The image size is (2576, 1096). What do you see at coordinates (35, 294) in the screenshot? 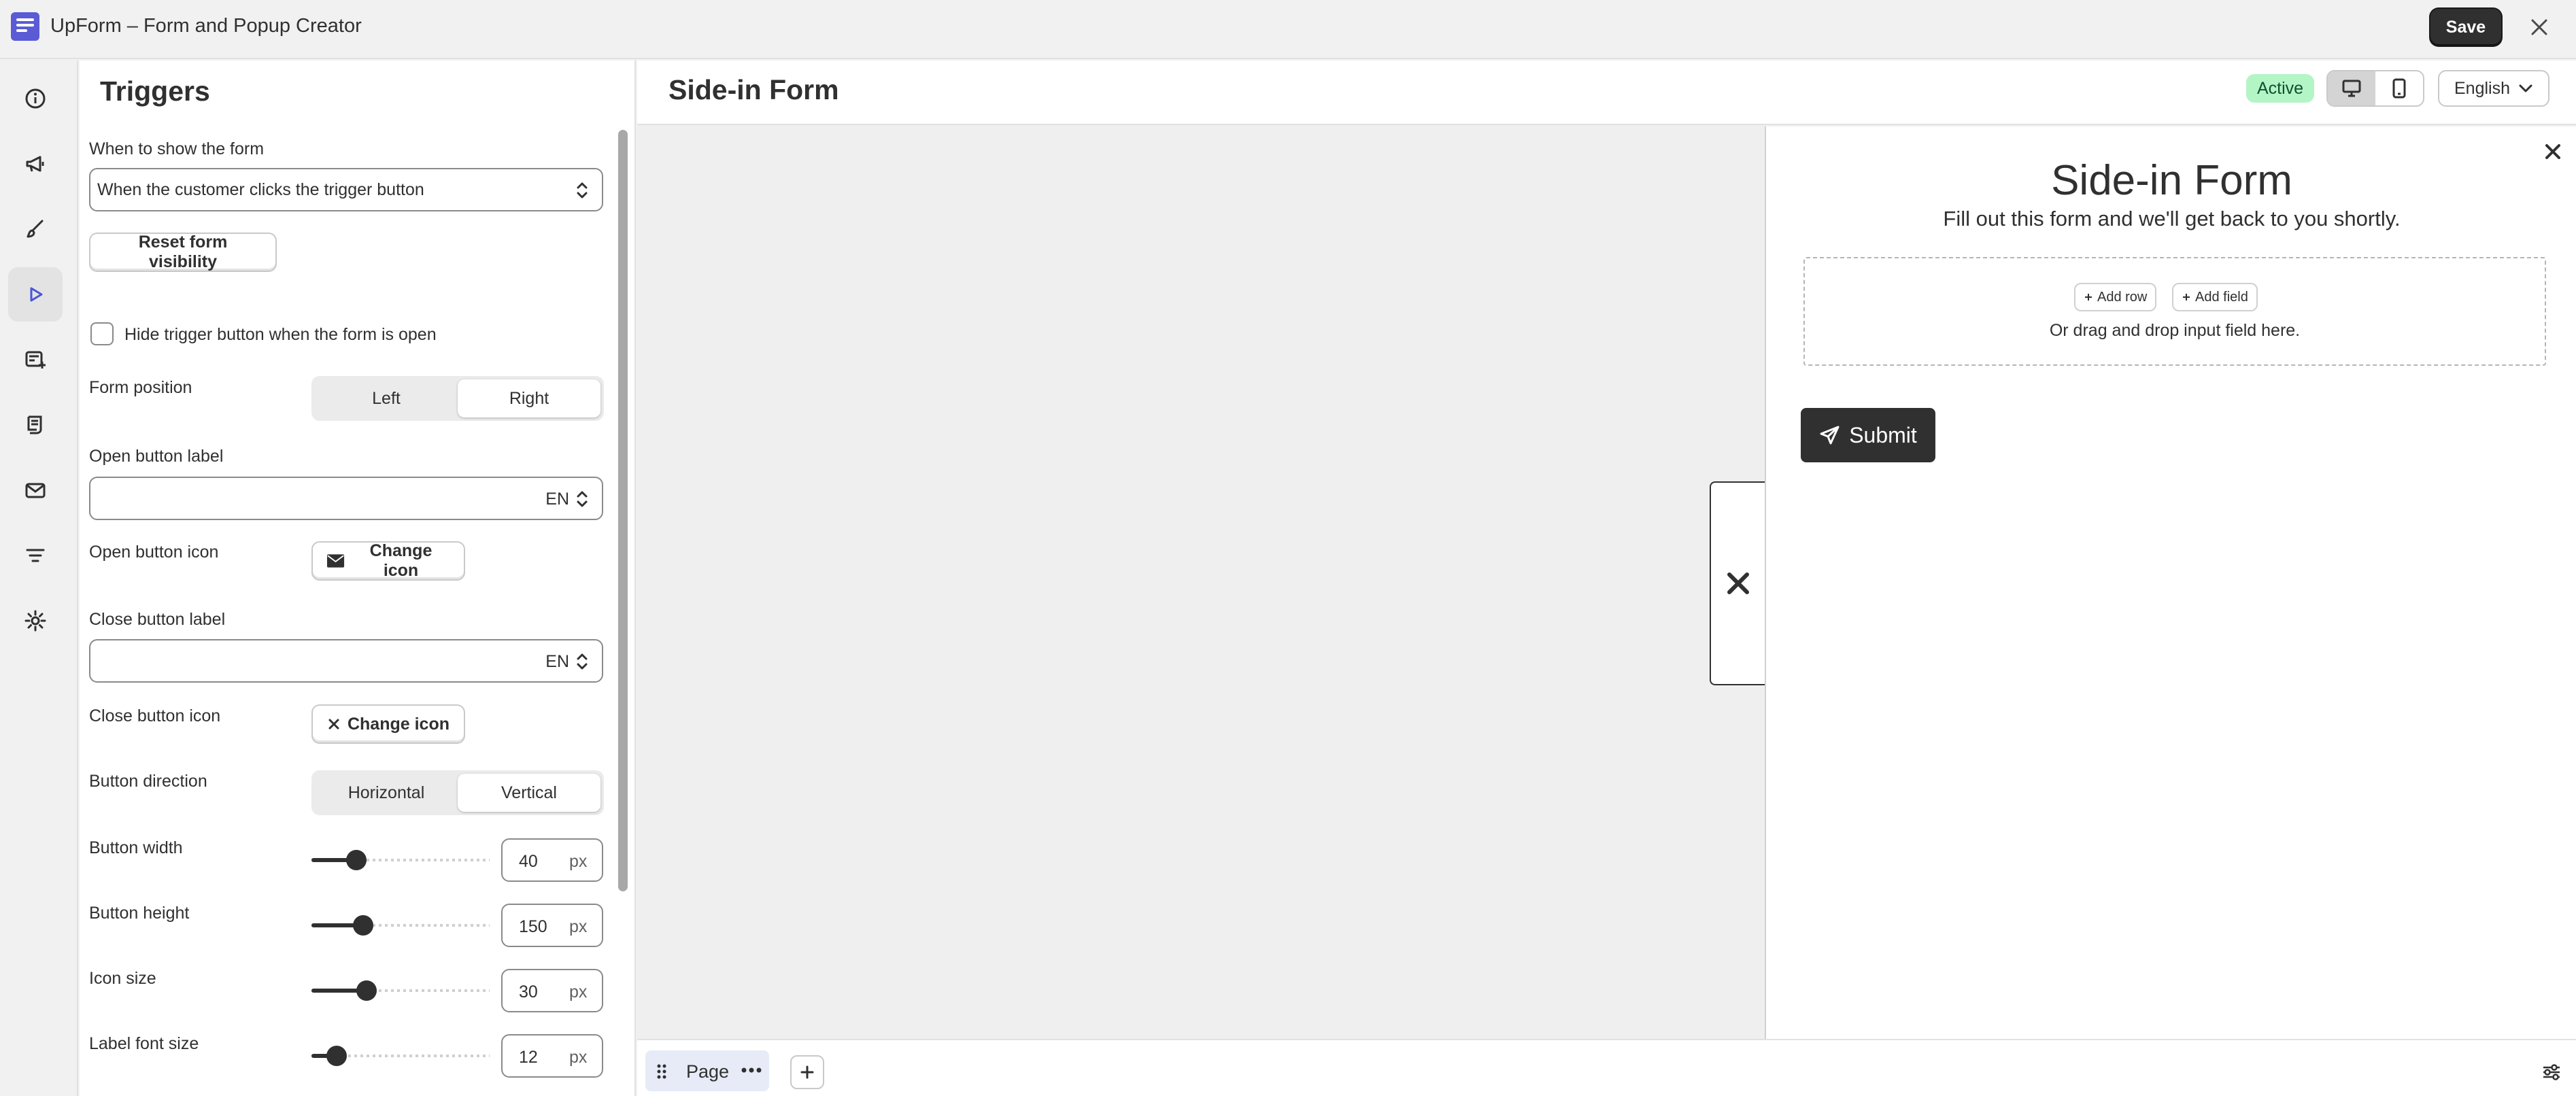
I see `rail-play-icon` at bounding box center [35, 294].